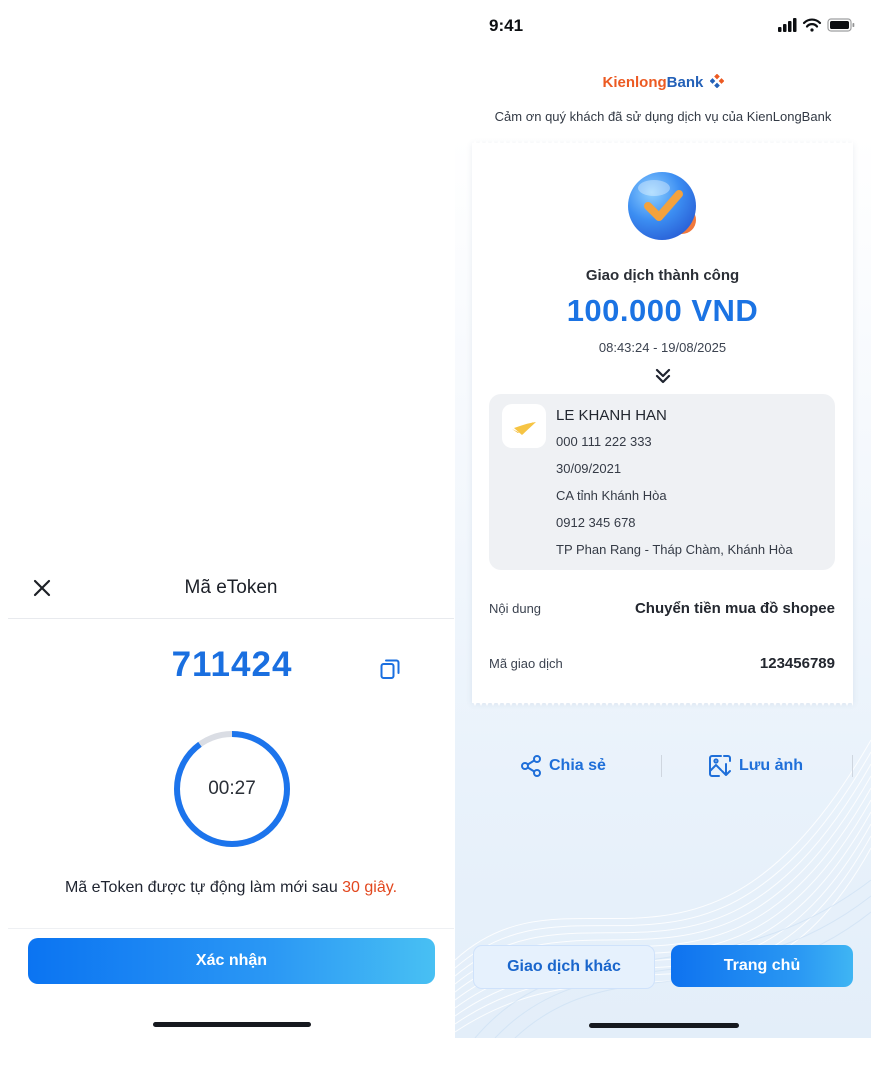 Image resolution: width=883 pixels, height=1073 pixels. What do you see at coordinates (771, 765) in the screenshot?
I see `save-image-label: Lưu ảnh` at bounding box center [771, 765].